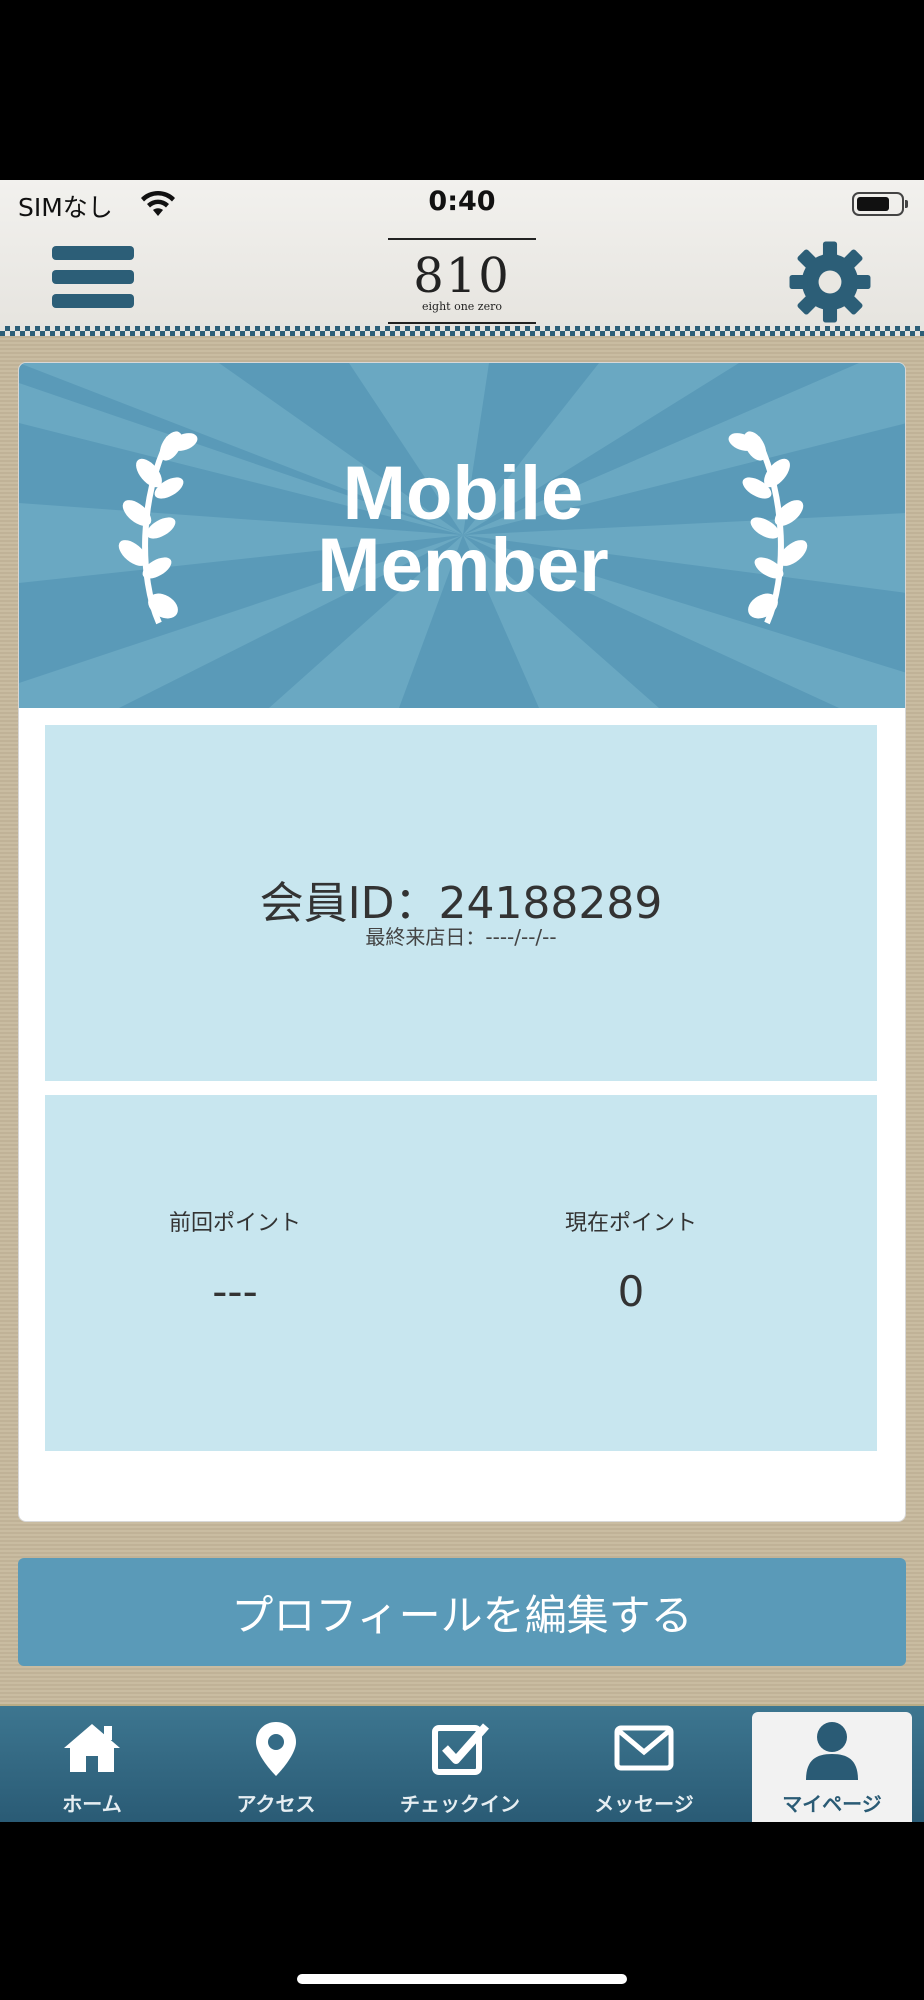 This screenshot has width=924, height=2000. Describe the element at coordinates (276, 1804) in the screenshot. I see `tab-access-label: アクセス` at that location.